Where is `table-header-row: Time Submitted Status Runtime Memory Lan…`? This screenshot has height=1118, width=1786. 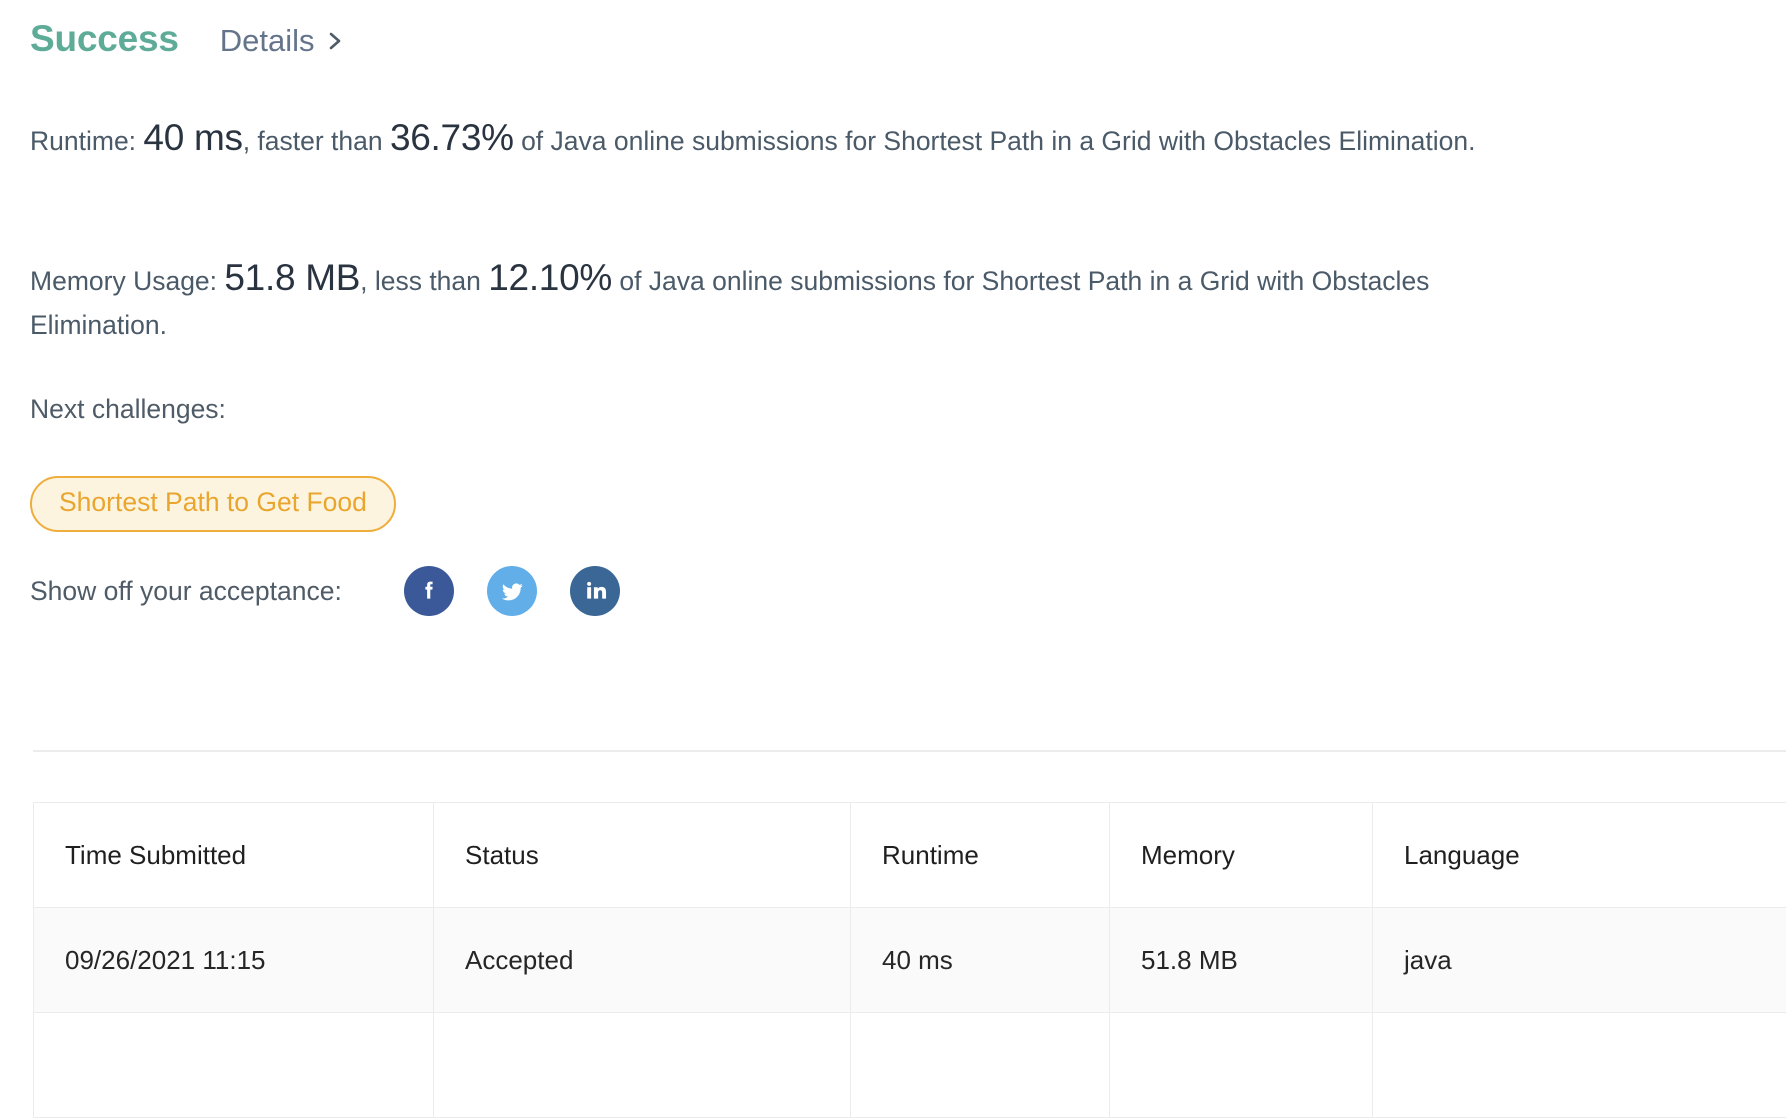 table-header-row: Time Submitted Status Runtime Memory Lan… is located at coordinates (910, 855).